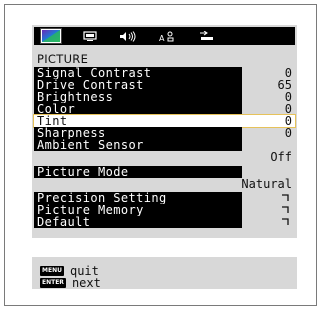  I want to click on menu-item-value: Natural, so click(266, 184).